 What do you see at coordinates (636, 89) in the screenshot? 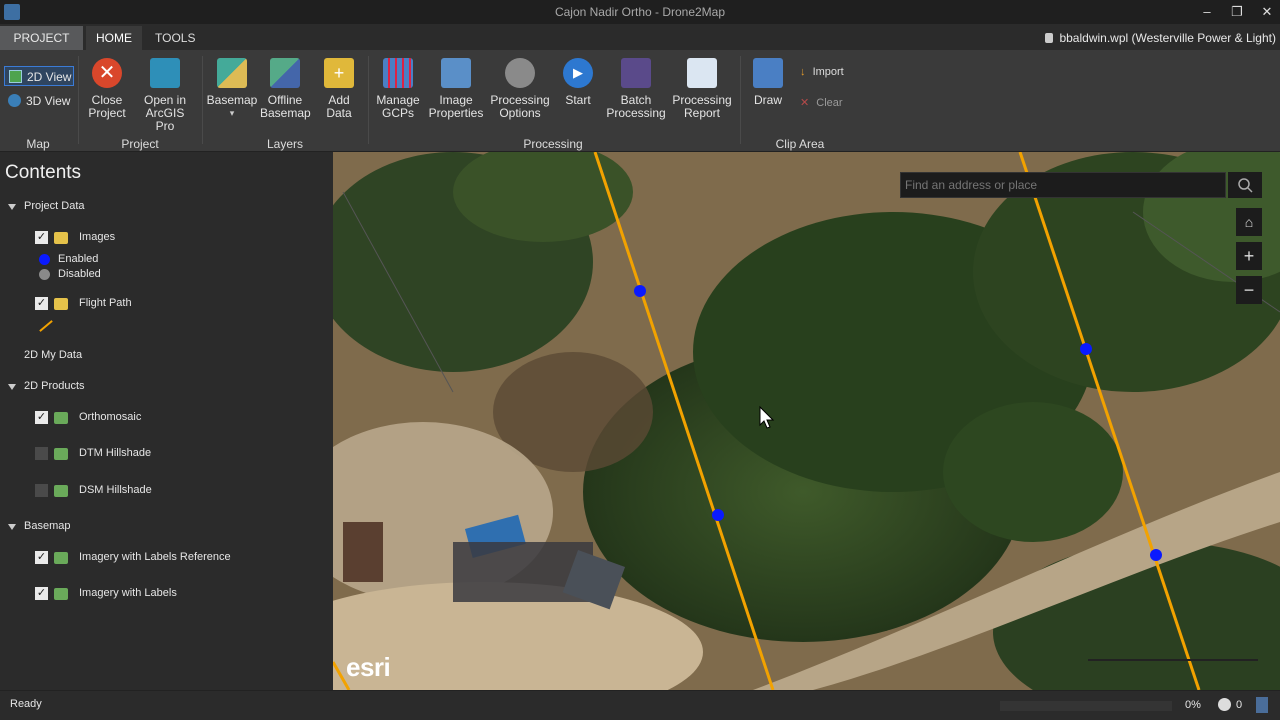
I see `batch-processing-button: Batch Processing` at bounding box center [636, 89].